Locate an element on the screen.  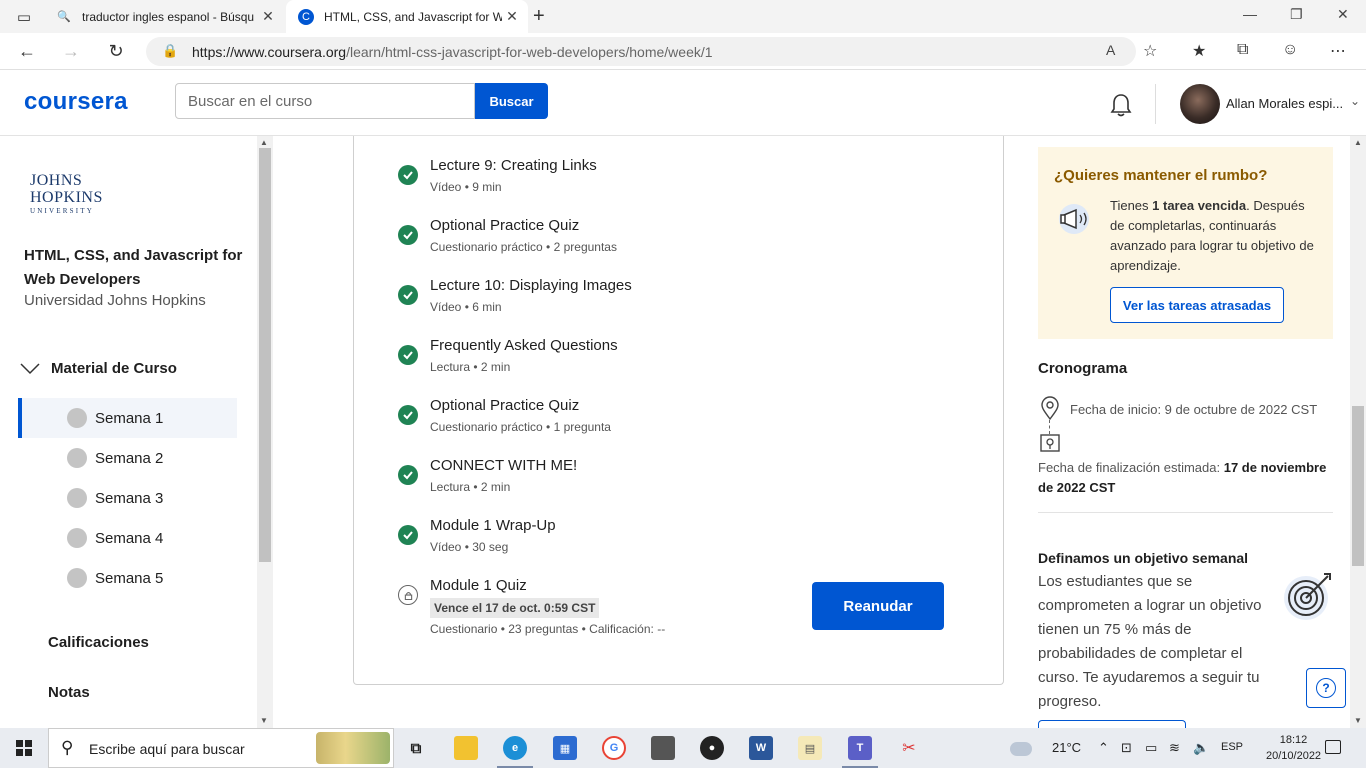
search-icon: 🔍 is located at coordinates (64, 17).